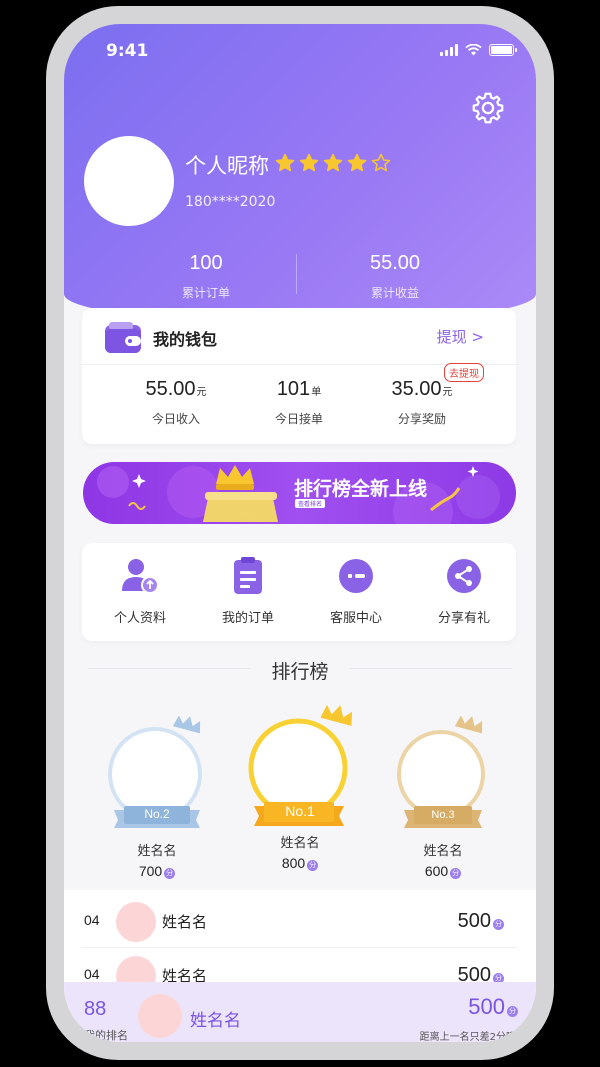 This screenshot has width=600, height=1067. Describe the element at coordinates (300, 811) in the screenshot. I see `podium-place: No.1` at that location.